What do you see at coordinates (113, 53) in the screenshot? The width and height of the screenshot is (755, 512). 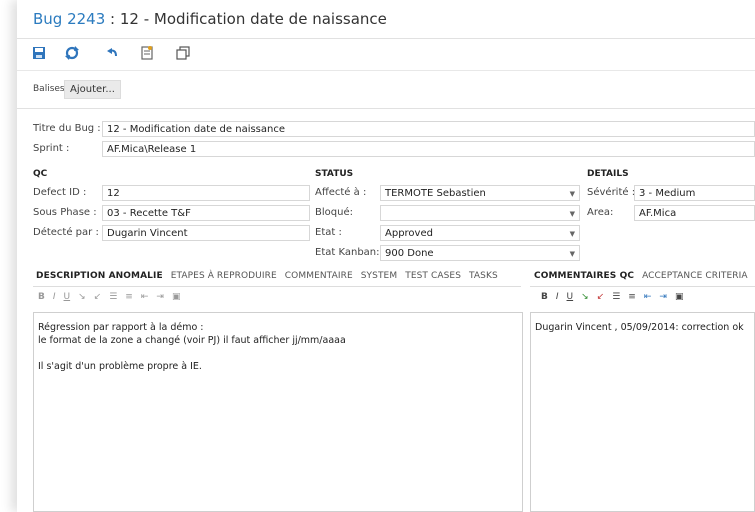 I see `undo-icon` at bounding box center [113, 53].